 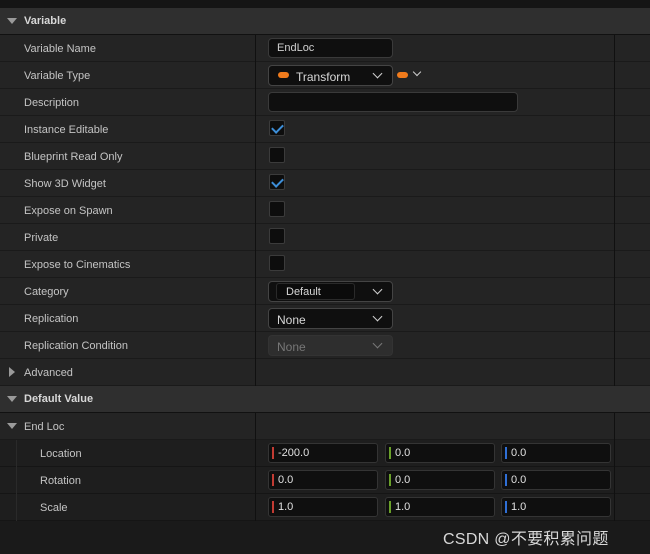 I want to click on section-default-value: Default Value, so click(x=325, y=399).